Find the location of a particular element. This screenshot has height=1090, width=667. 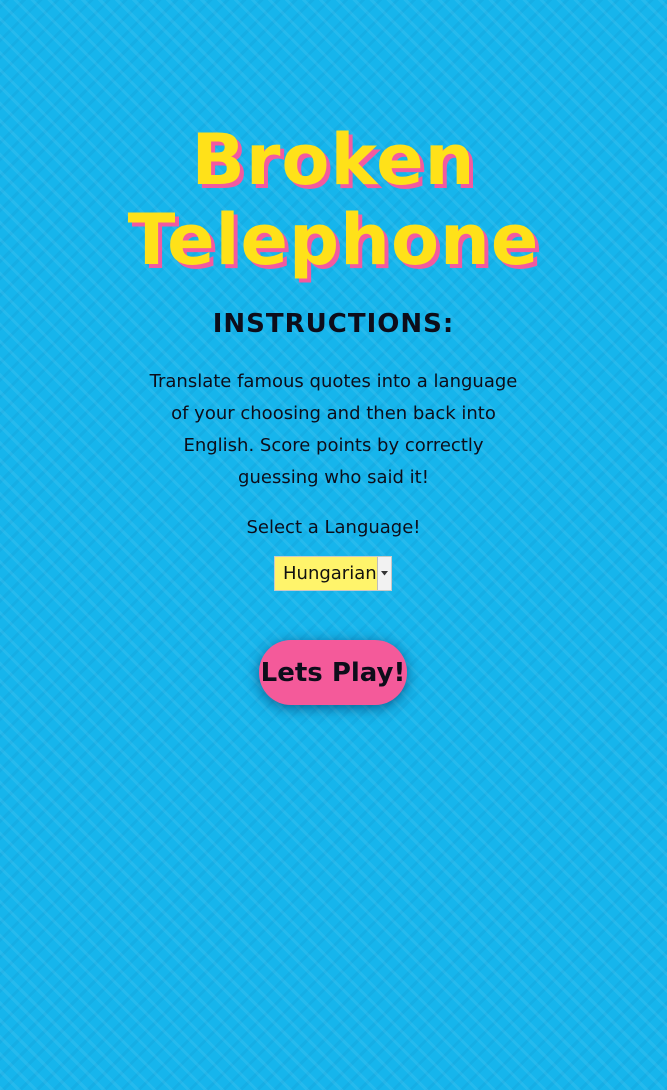

chevron-down-icon is located at coordinates (384, 573).